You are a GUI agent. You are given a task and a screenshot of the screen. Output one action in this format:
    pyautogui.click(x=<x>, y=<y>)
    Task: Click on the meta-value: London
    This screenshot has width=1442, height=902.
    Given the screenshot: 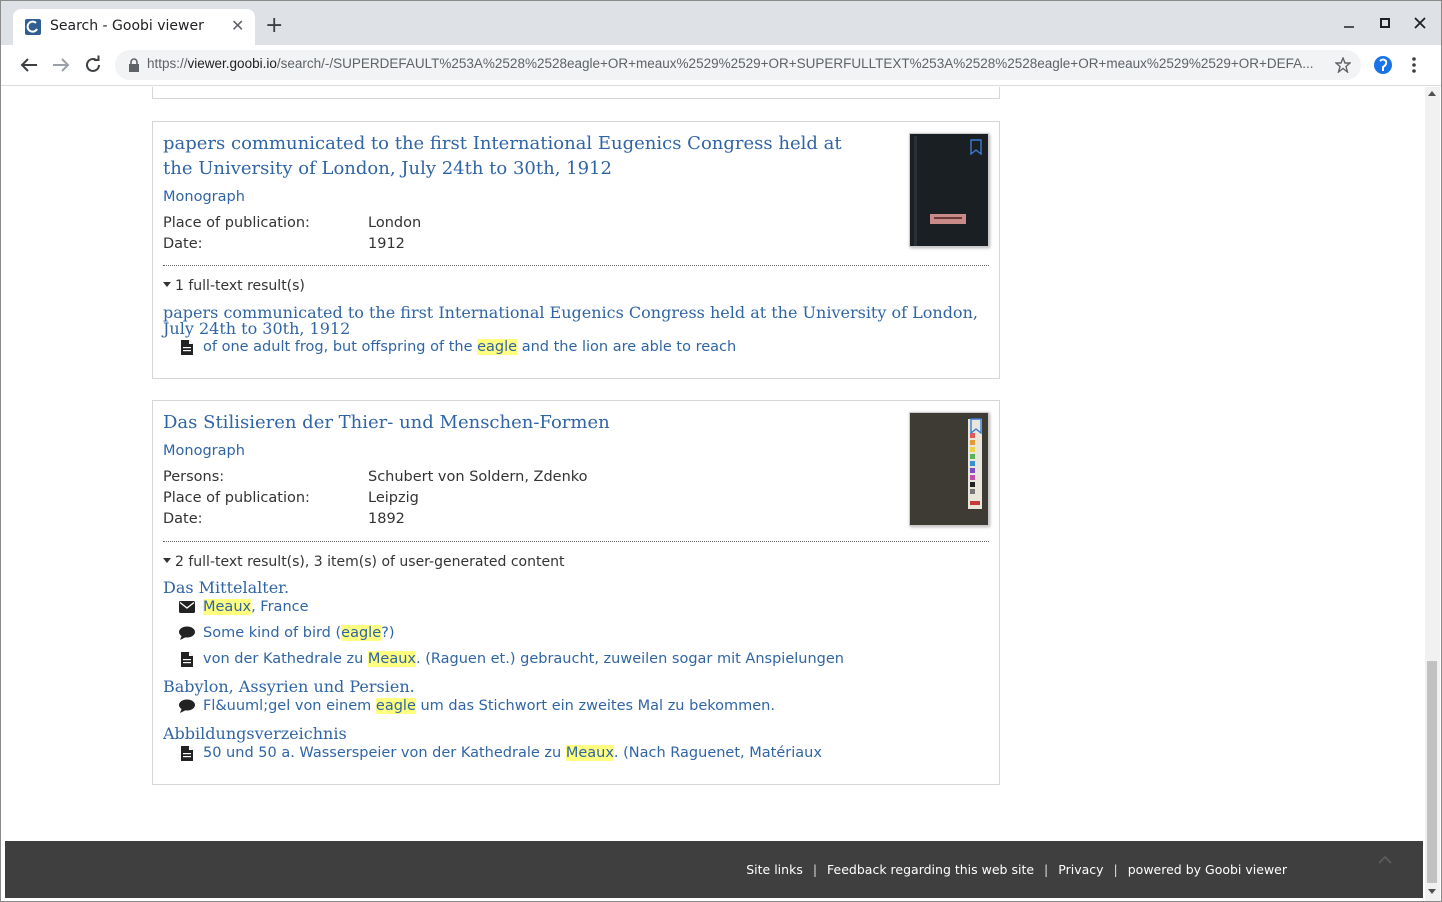 What is the action you would take?
    pyautogui.click(x=395, y=223)
    